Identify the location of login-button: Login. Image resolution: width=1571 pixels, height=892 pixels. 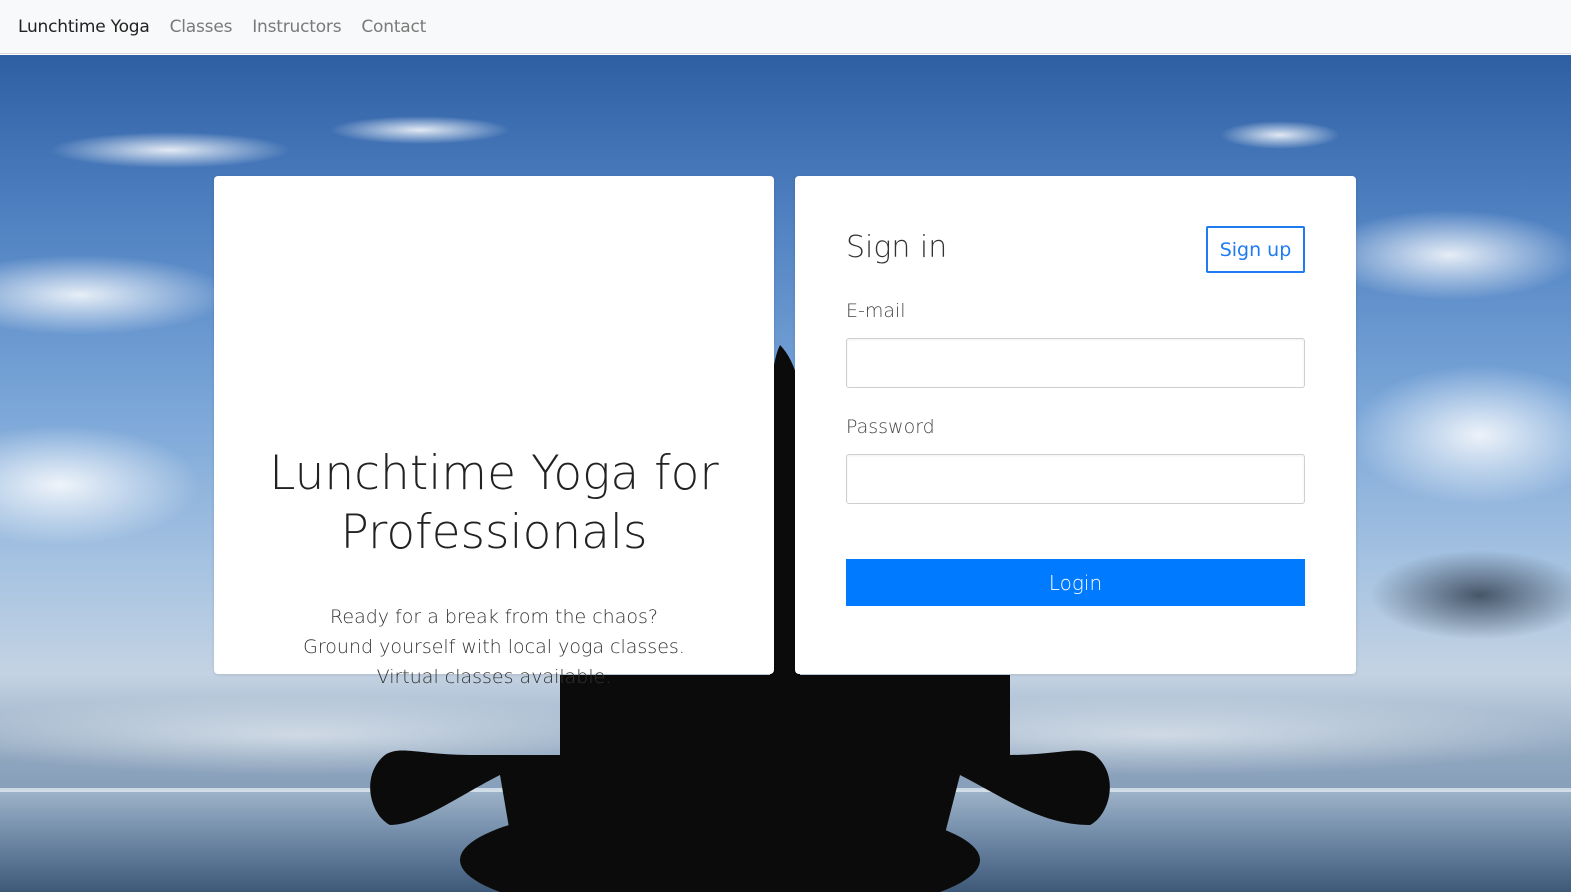
(1075, 582).